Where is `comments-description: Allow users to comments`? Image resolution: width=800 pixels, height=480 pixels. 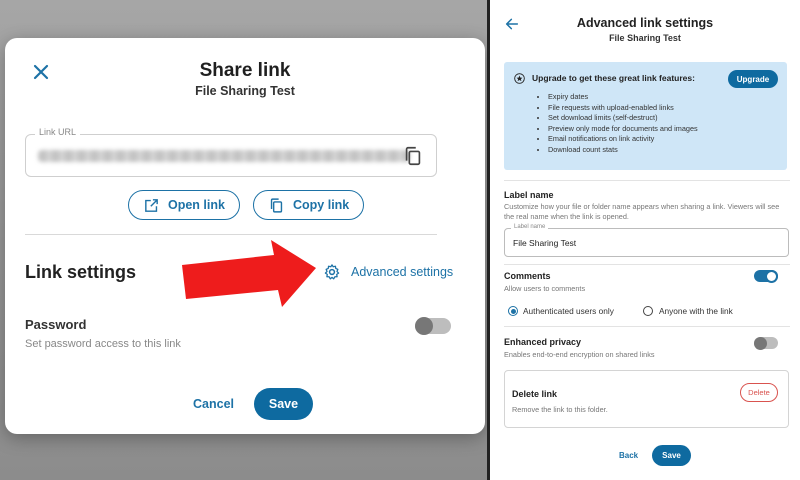
comments-description: Allow users to comments is located at coordinates (545, 288).